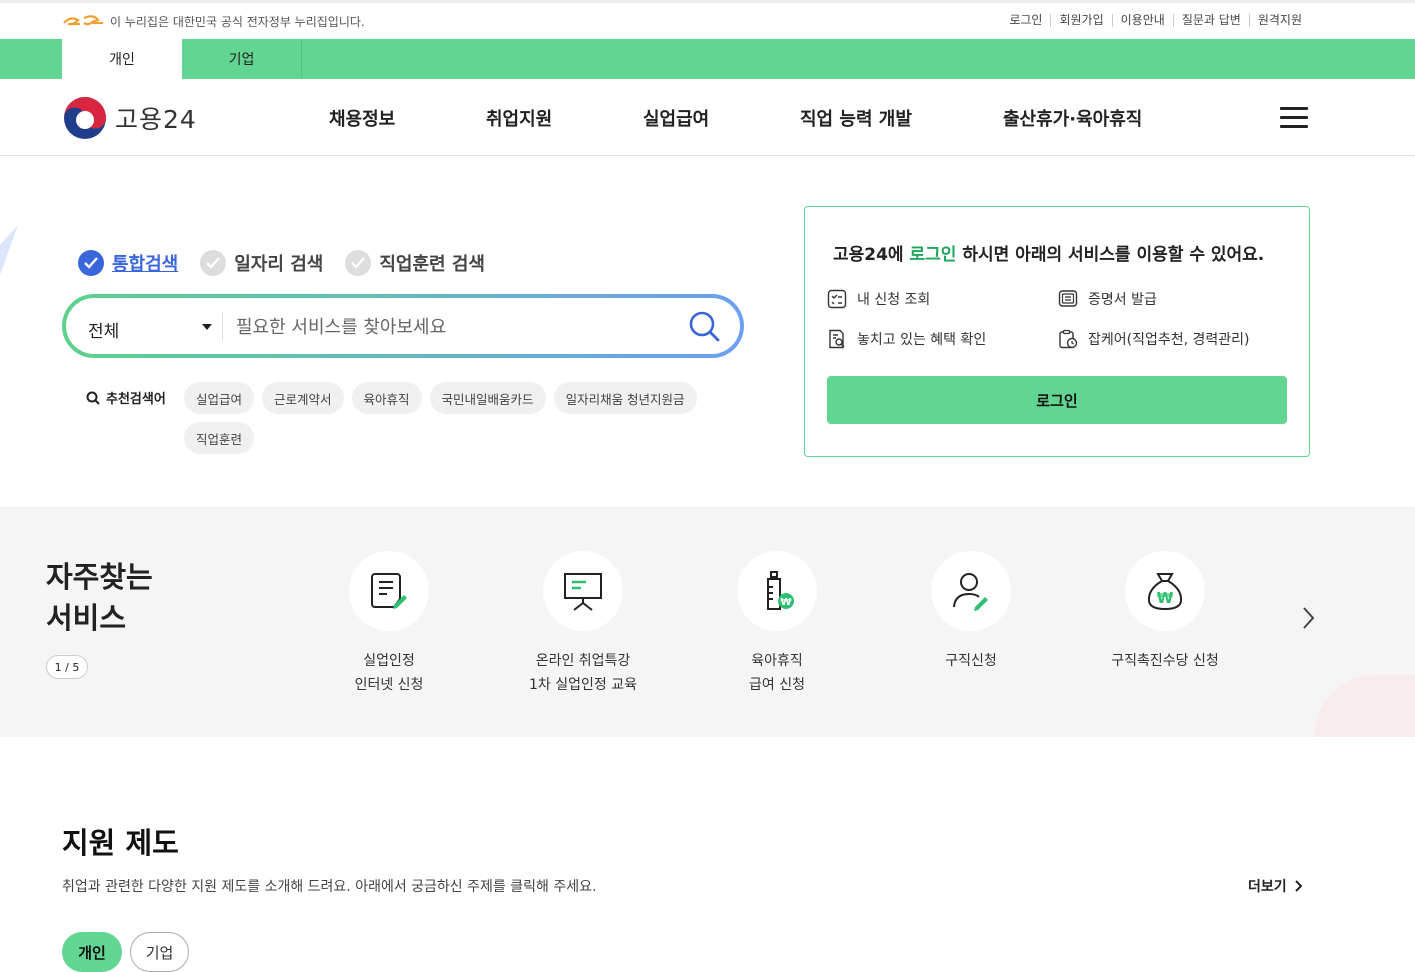 The width and height of the screenshot is (1415, 972). I want to click on nav-item-jobs: 채용정보, so click(362, 118).